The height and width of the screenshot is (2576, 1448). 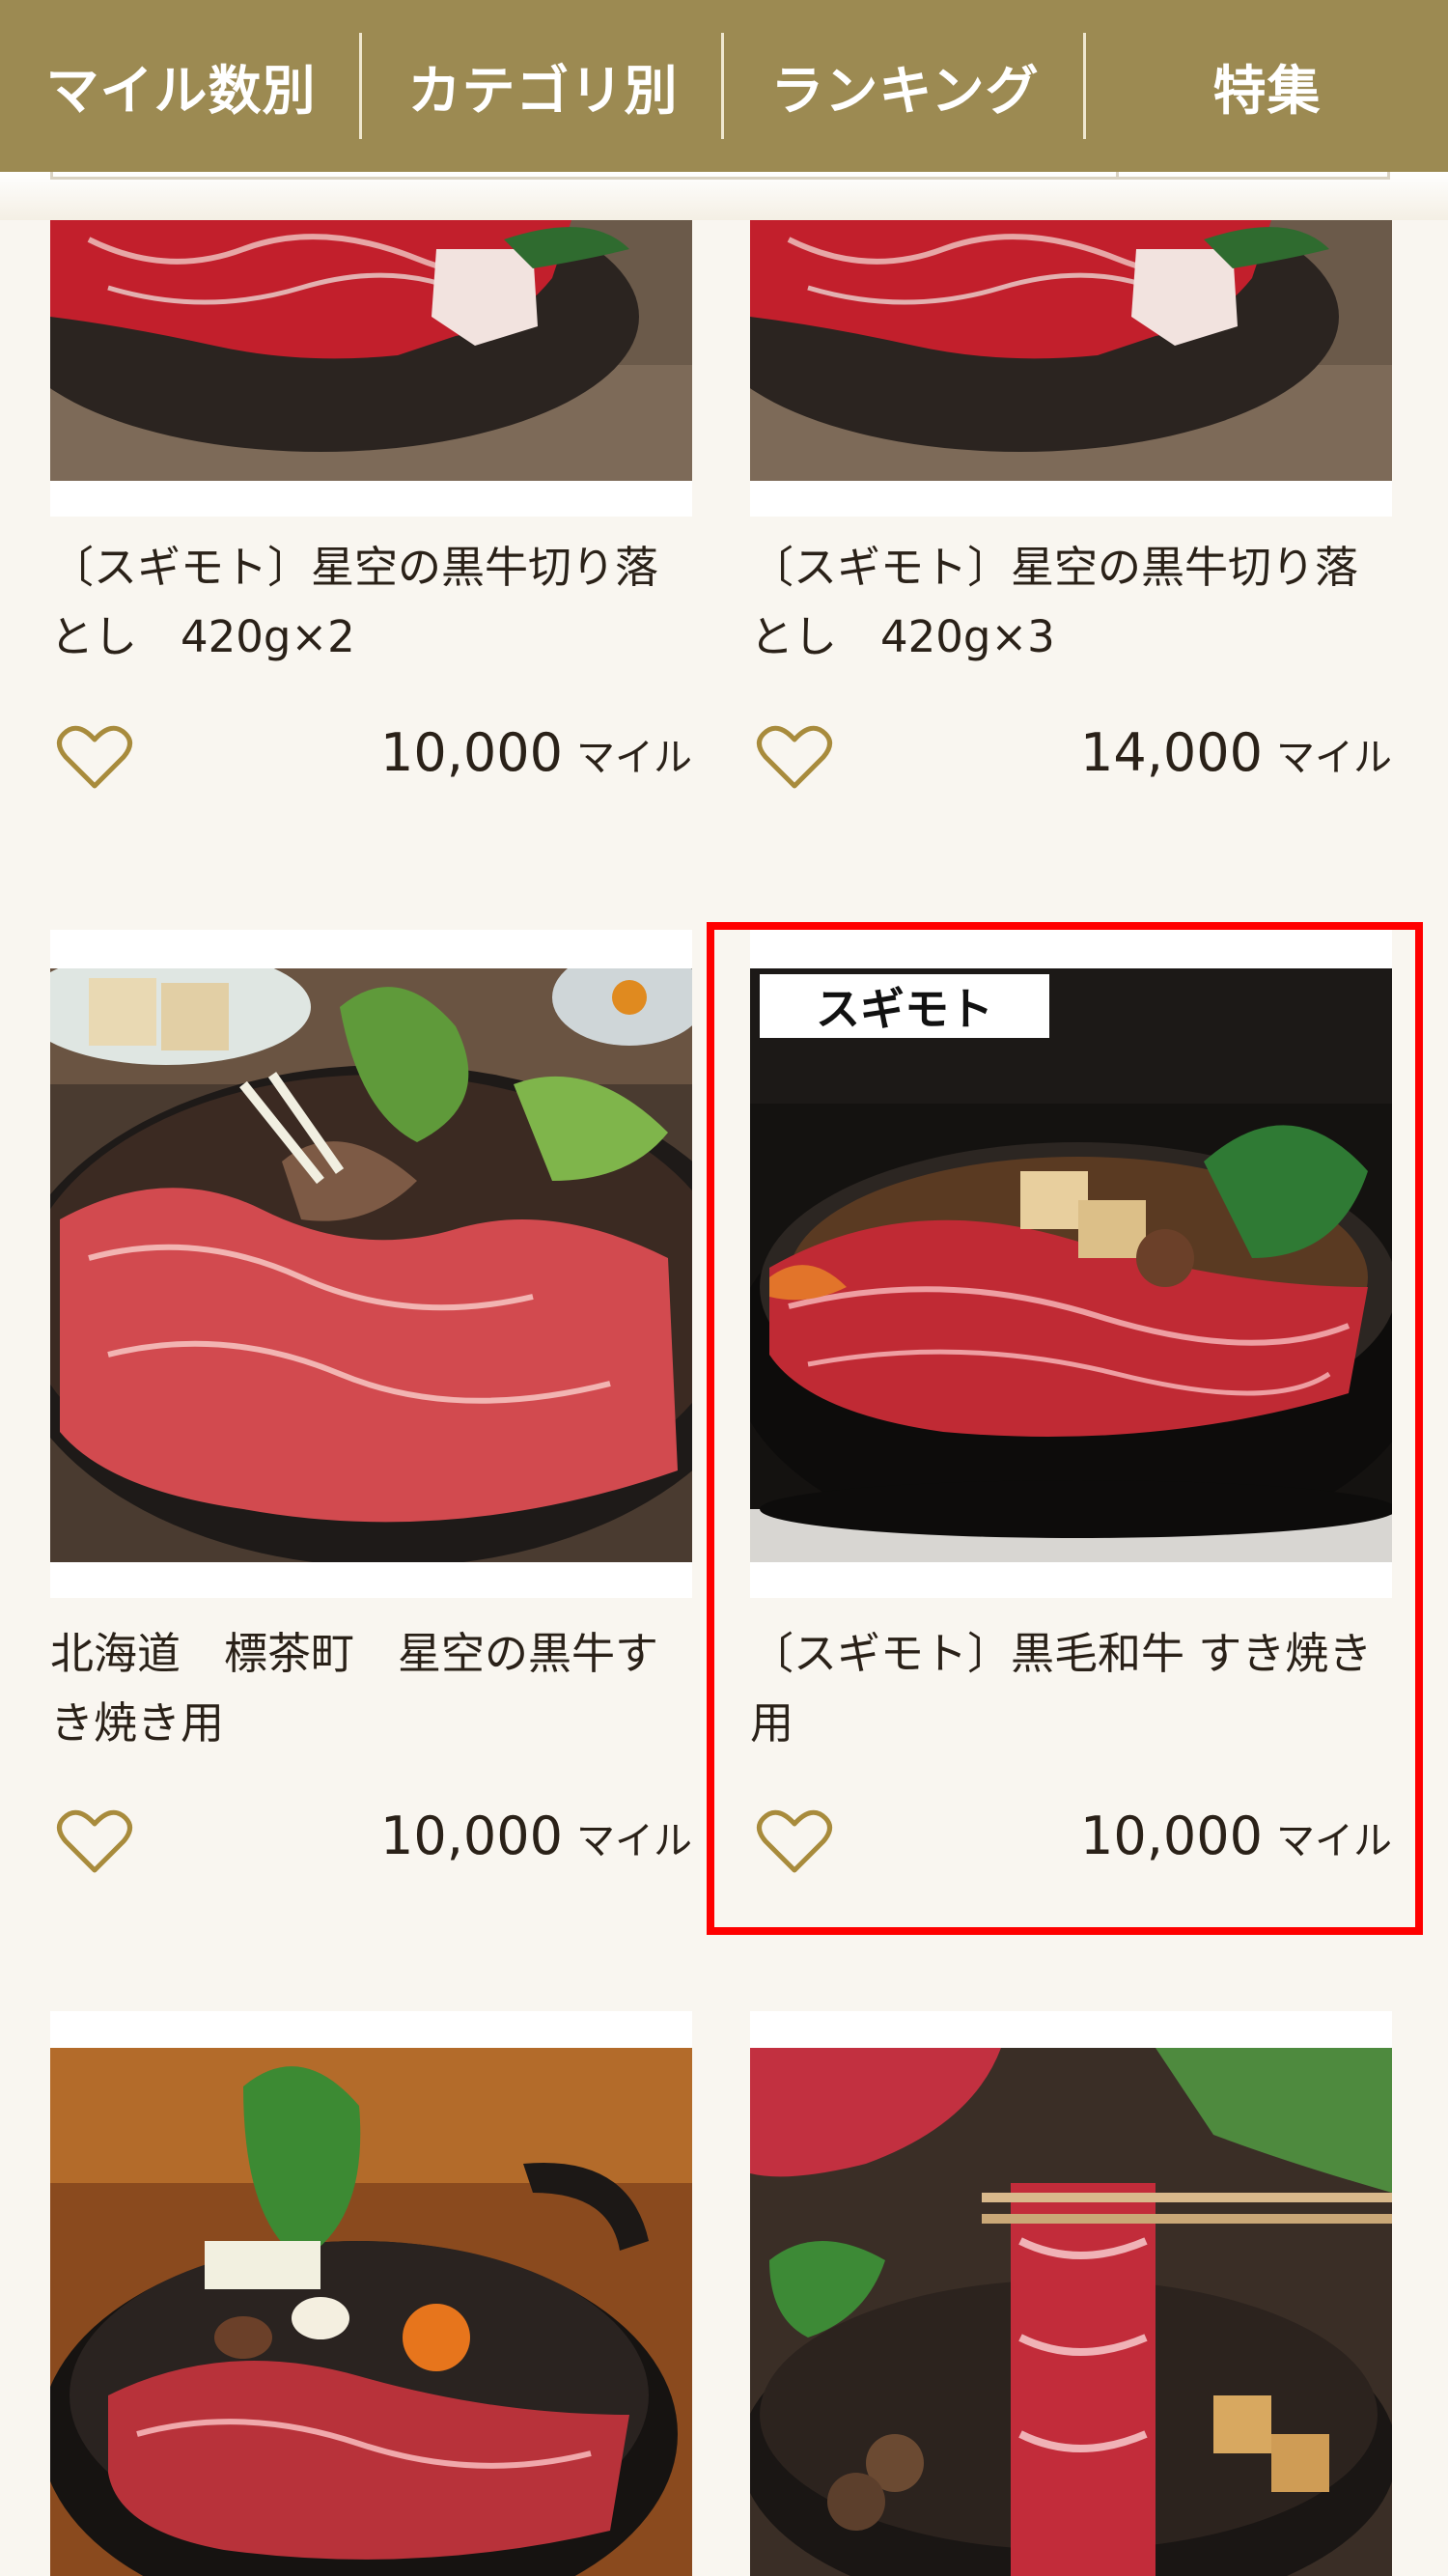 I want to click on product-title: 北海道 標茶町 星空の黒牛すき焼き用, so click(x=371, y=1689).